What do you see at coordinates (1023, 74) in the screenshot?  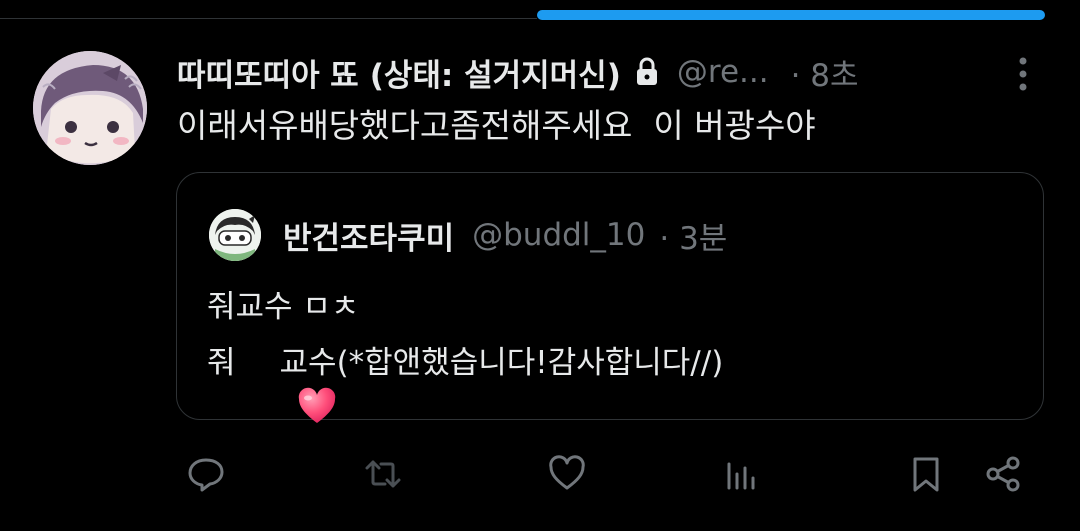 I see `more-vertical-icon` at bounding box center [1023, 74].